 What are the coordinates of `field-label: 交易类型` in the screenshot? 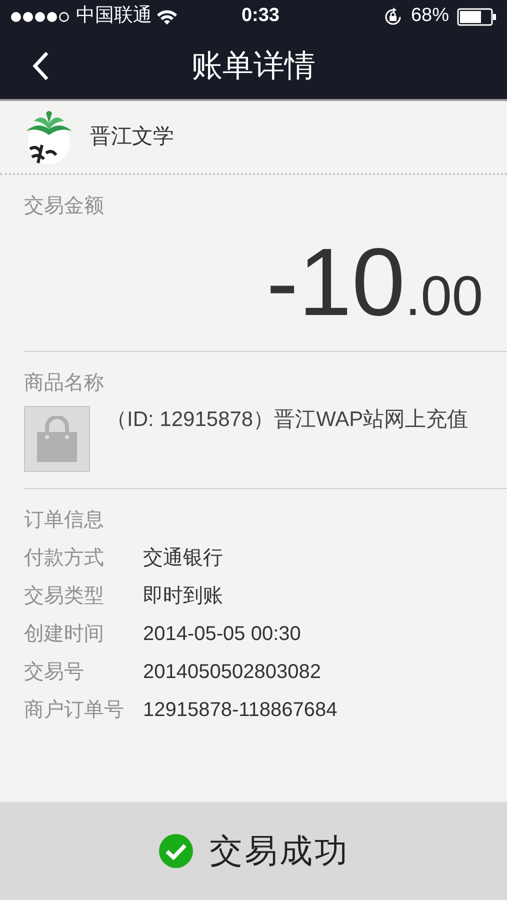 It's located at (64, 596).